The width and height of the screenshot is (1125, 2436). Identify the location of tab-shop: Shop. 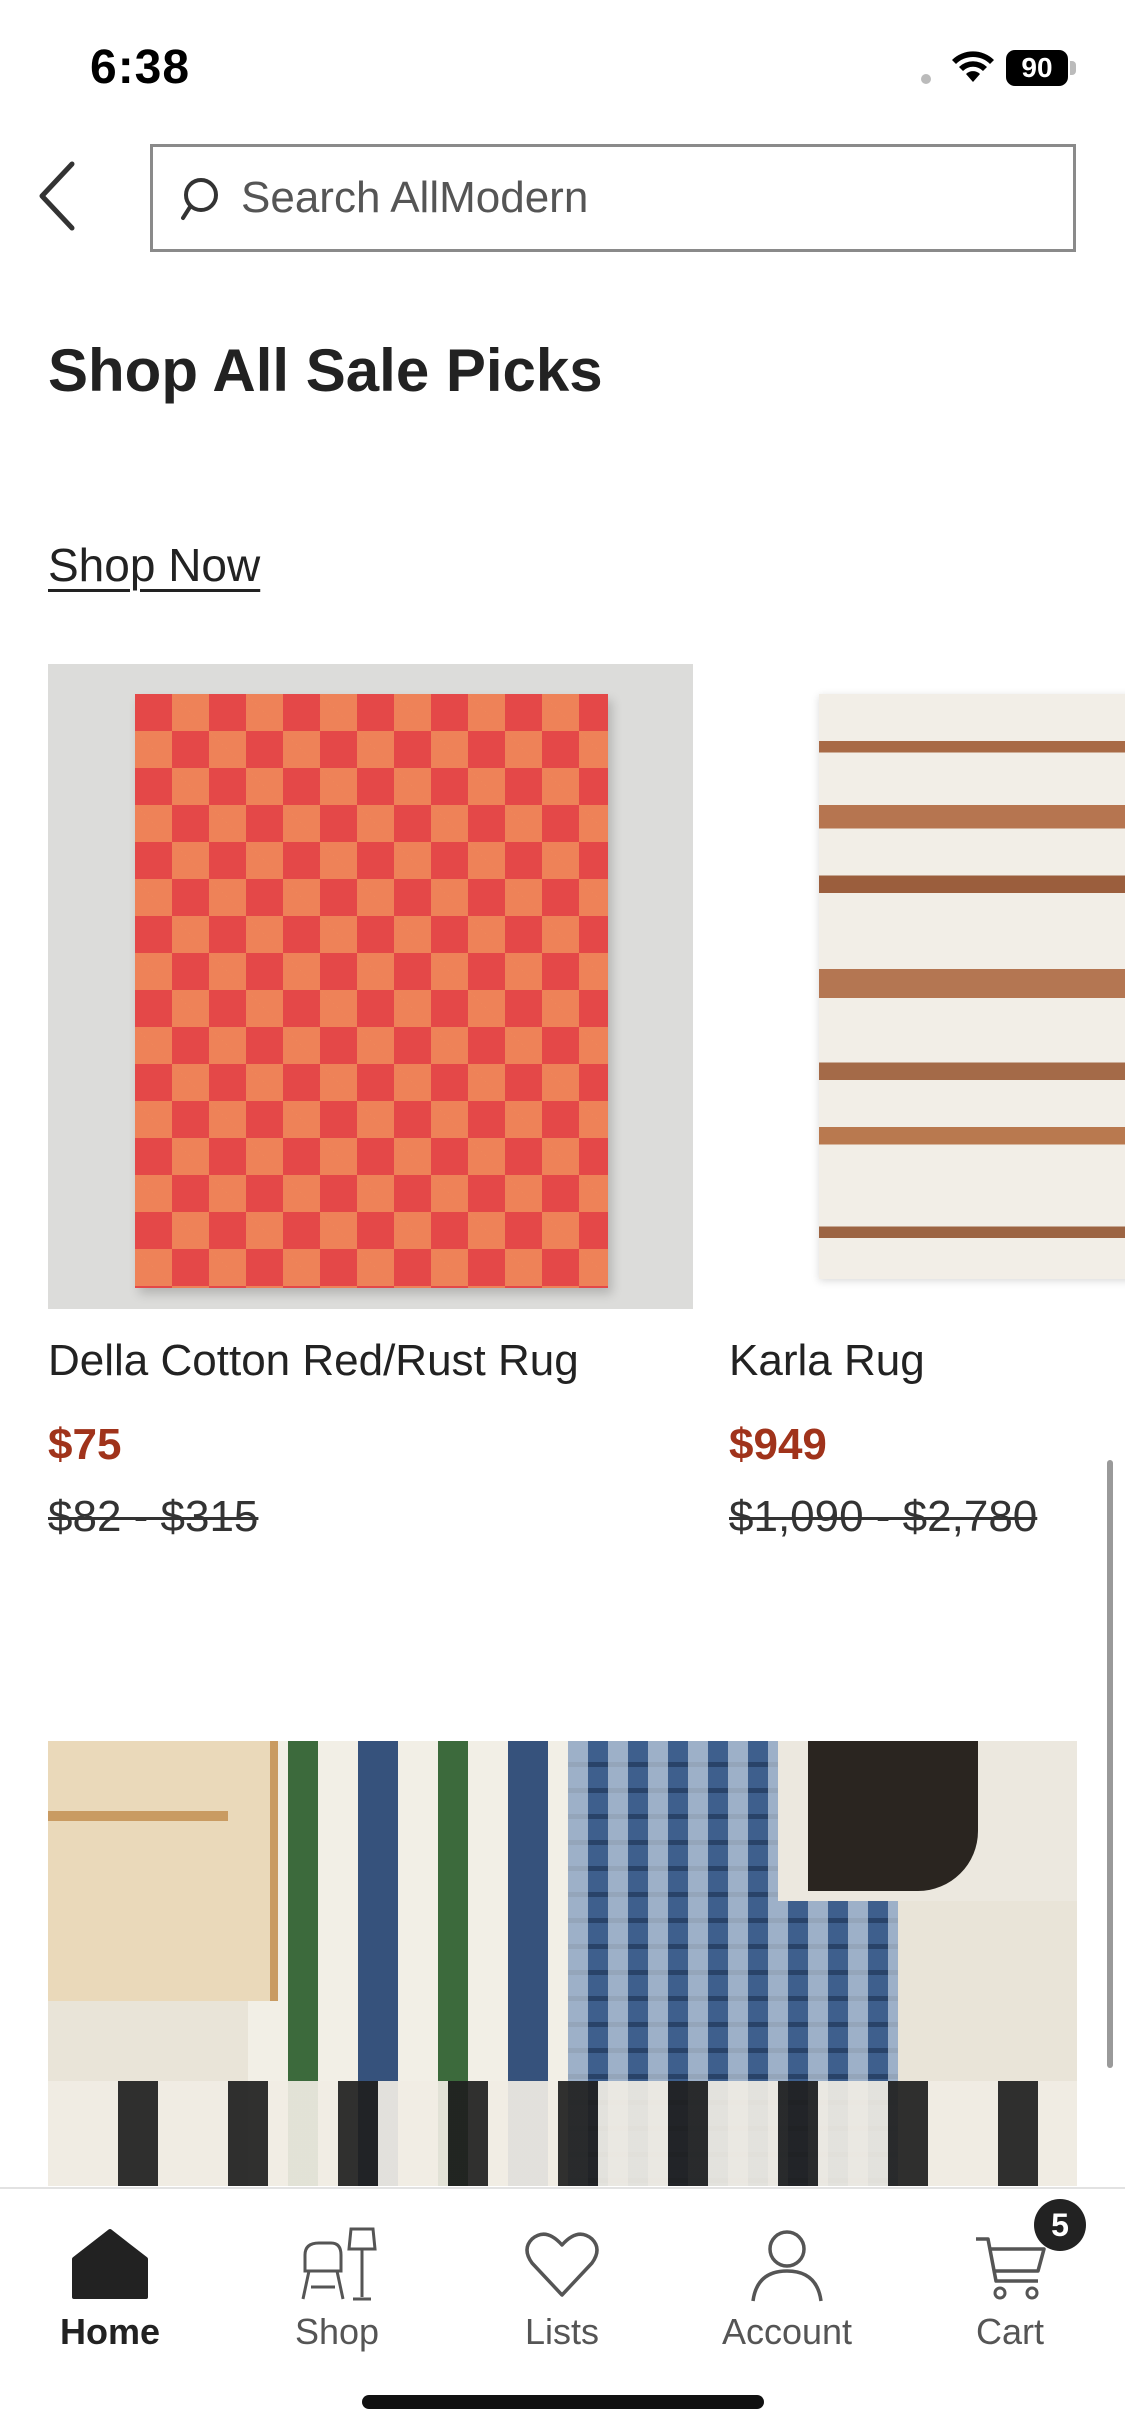
(337, 2282).